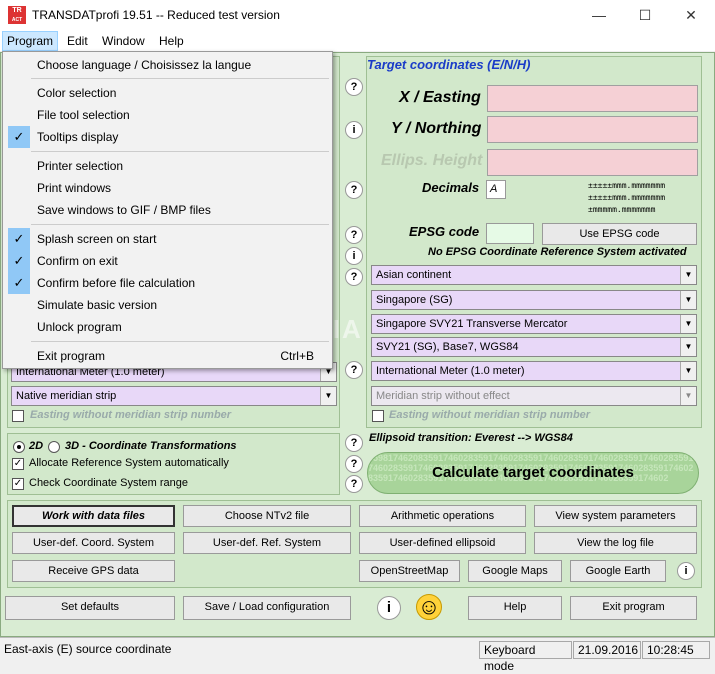 The image size is (715, 674). What do you see at coordinates (79, 327) in the screenshot?
I see `menu-item-label: Unlock program` at bounding box center [79, 327].